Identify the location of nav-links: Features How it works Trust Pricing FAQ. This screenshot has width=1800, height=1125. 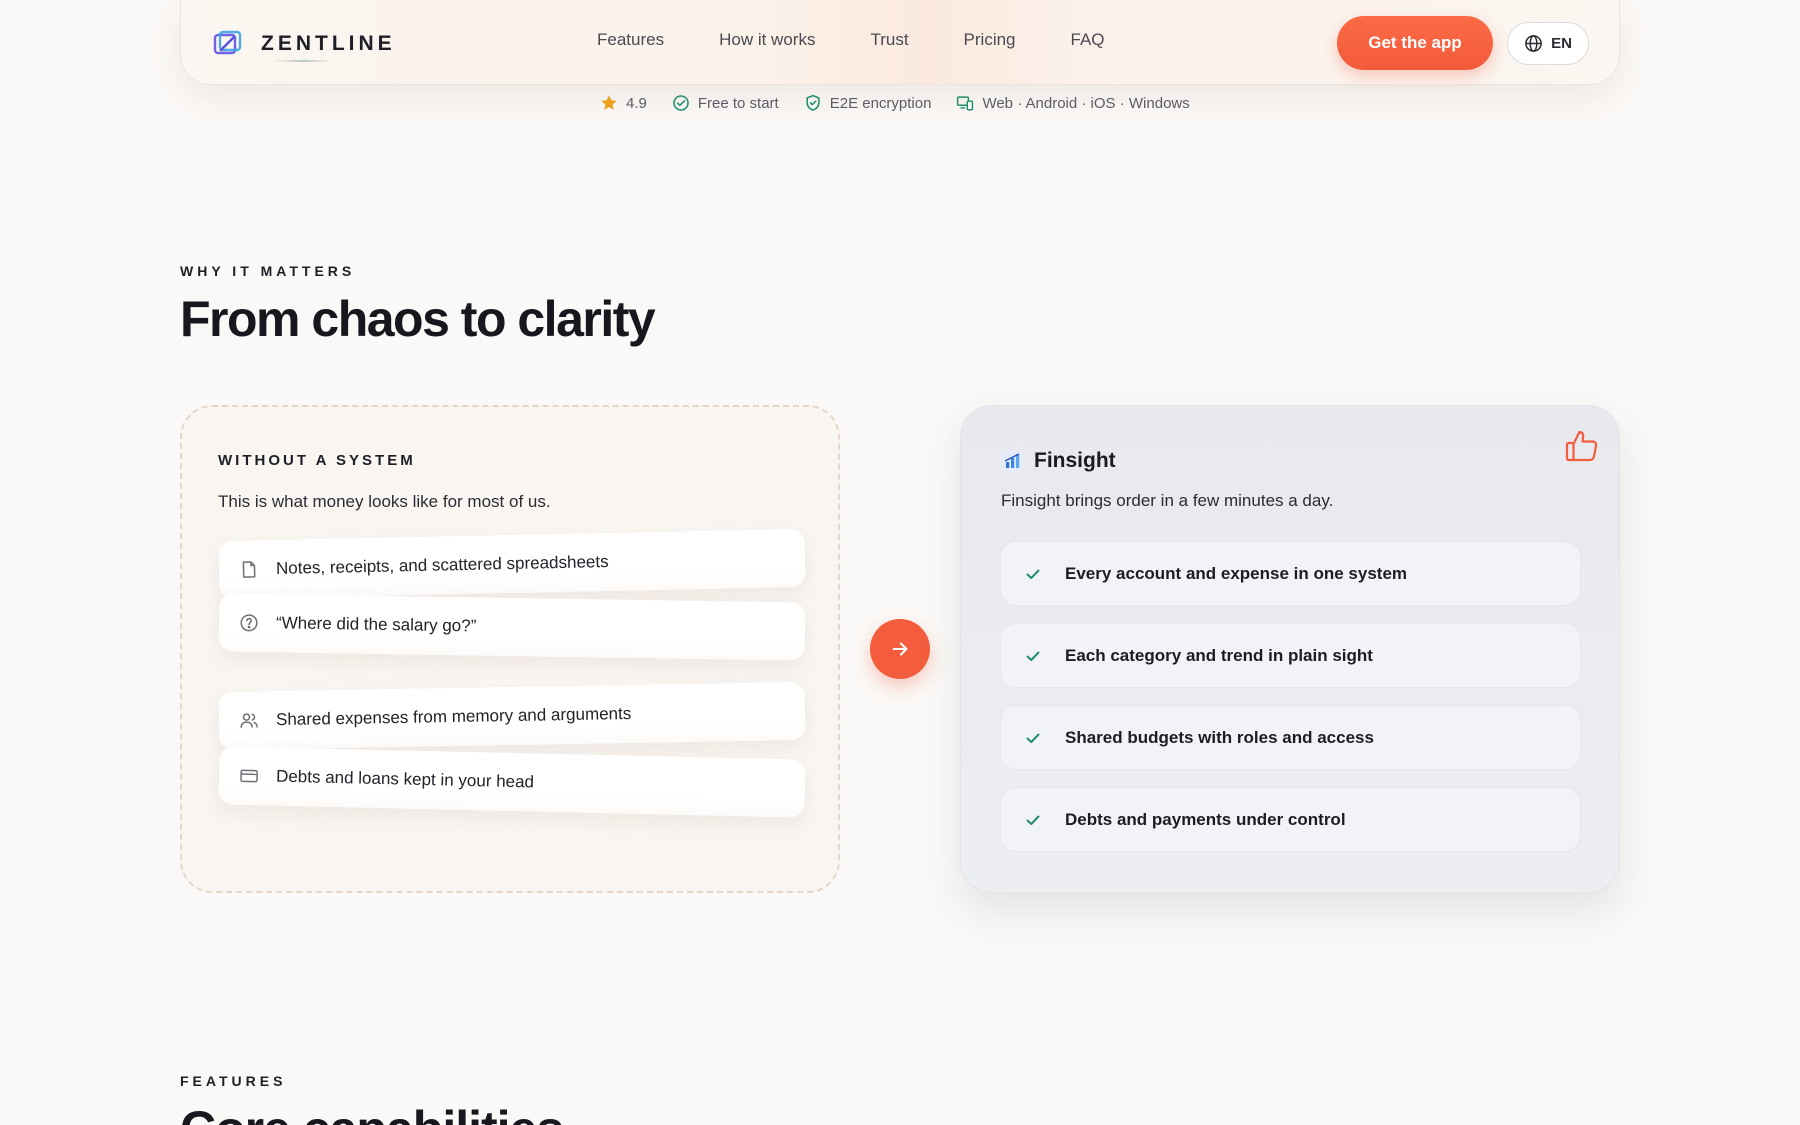
(878, 40).